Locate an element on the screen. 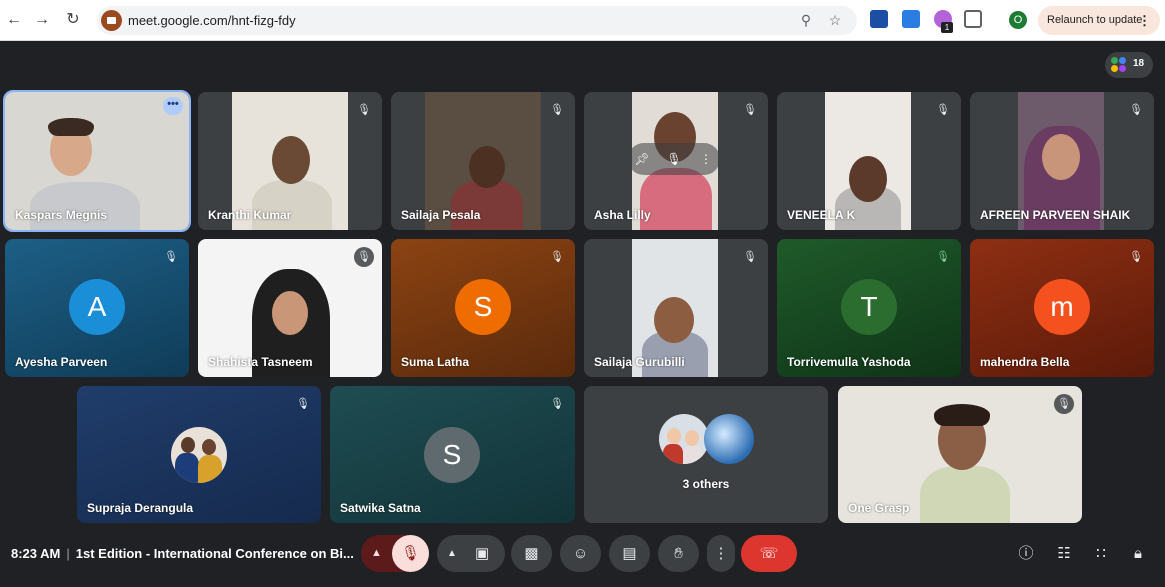  participant-name: Kranthi Kumar is located at coordinates (250, 215).